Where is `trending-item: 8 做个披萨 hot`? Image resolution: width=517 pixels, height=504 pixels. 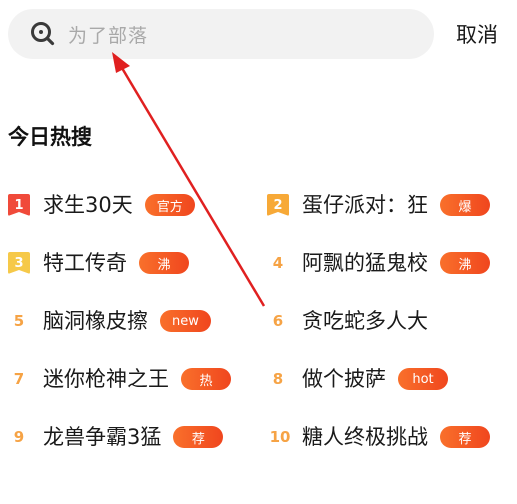 trending-item: 8 做个披萨 hot is located at coordinates (357, 379).